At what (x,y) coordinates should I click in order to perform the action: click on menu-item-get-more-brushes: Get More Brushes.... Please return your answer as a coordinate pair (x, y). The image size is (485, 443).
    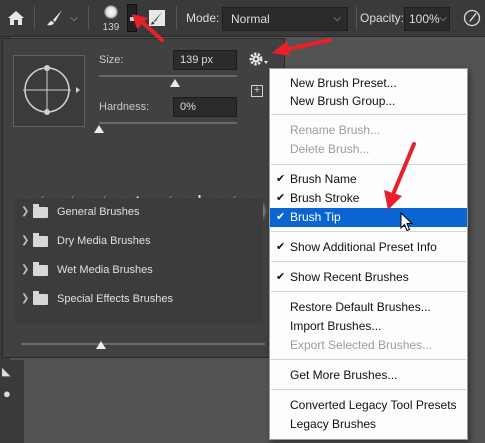
    Looking at the image, I should click on (368, 375).